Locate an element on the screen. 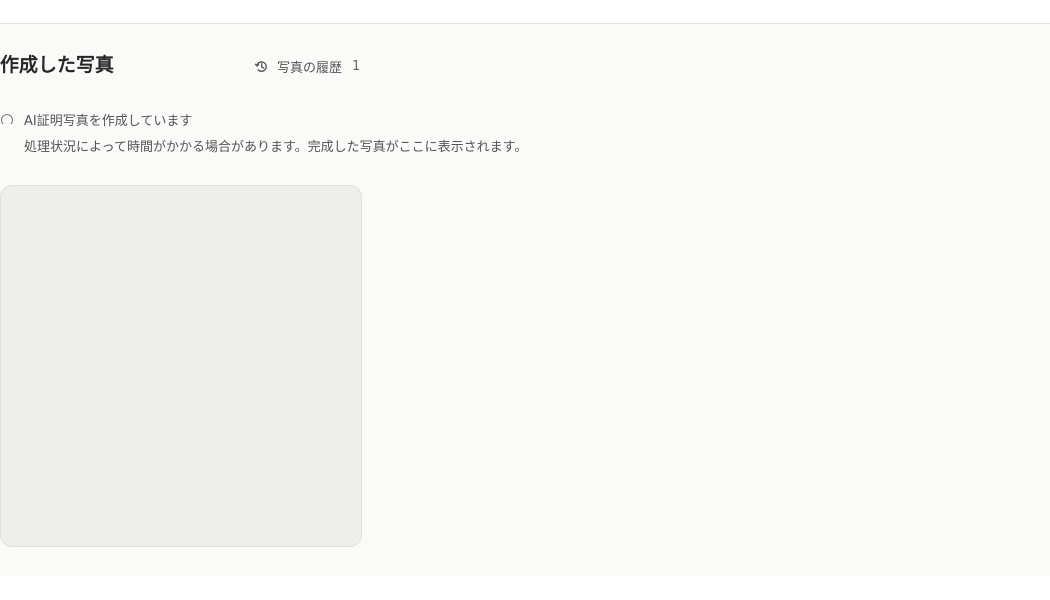  processing-status-title: AI証明写真を作成しています is located at coordinates (108, 121).